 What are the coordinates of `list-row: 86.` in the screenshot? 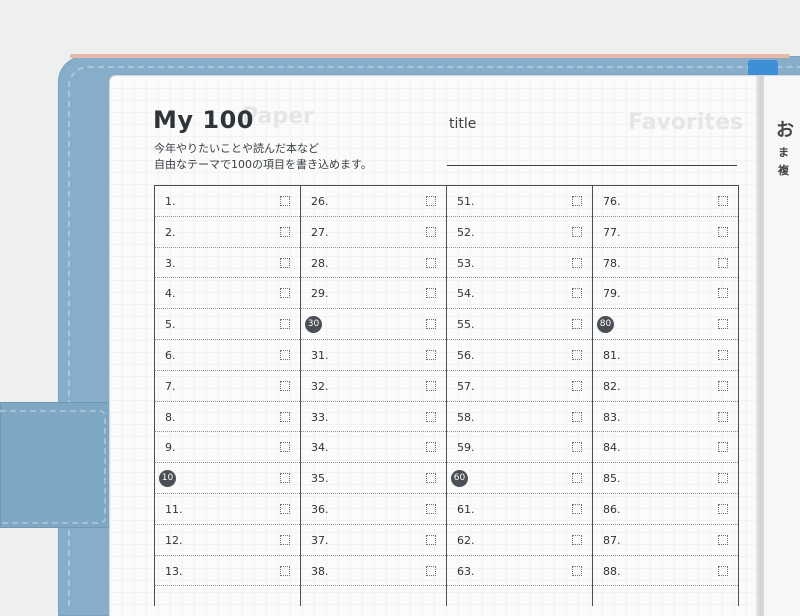 It's located at (665, 509).